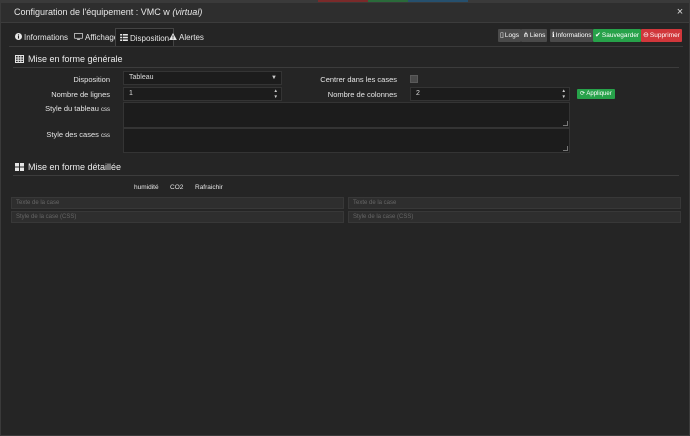 The height and width of the screenshot is (436, 690). What do you see at coordinates (502, 35) in the screenshot?
I see `file-icon: ▯` at bounding box center [502, 35].